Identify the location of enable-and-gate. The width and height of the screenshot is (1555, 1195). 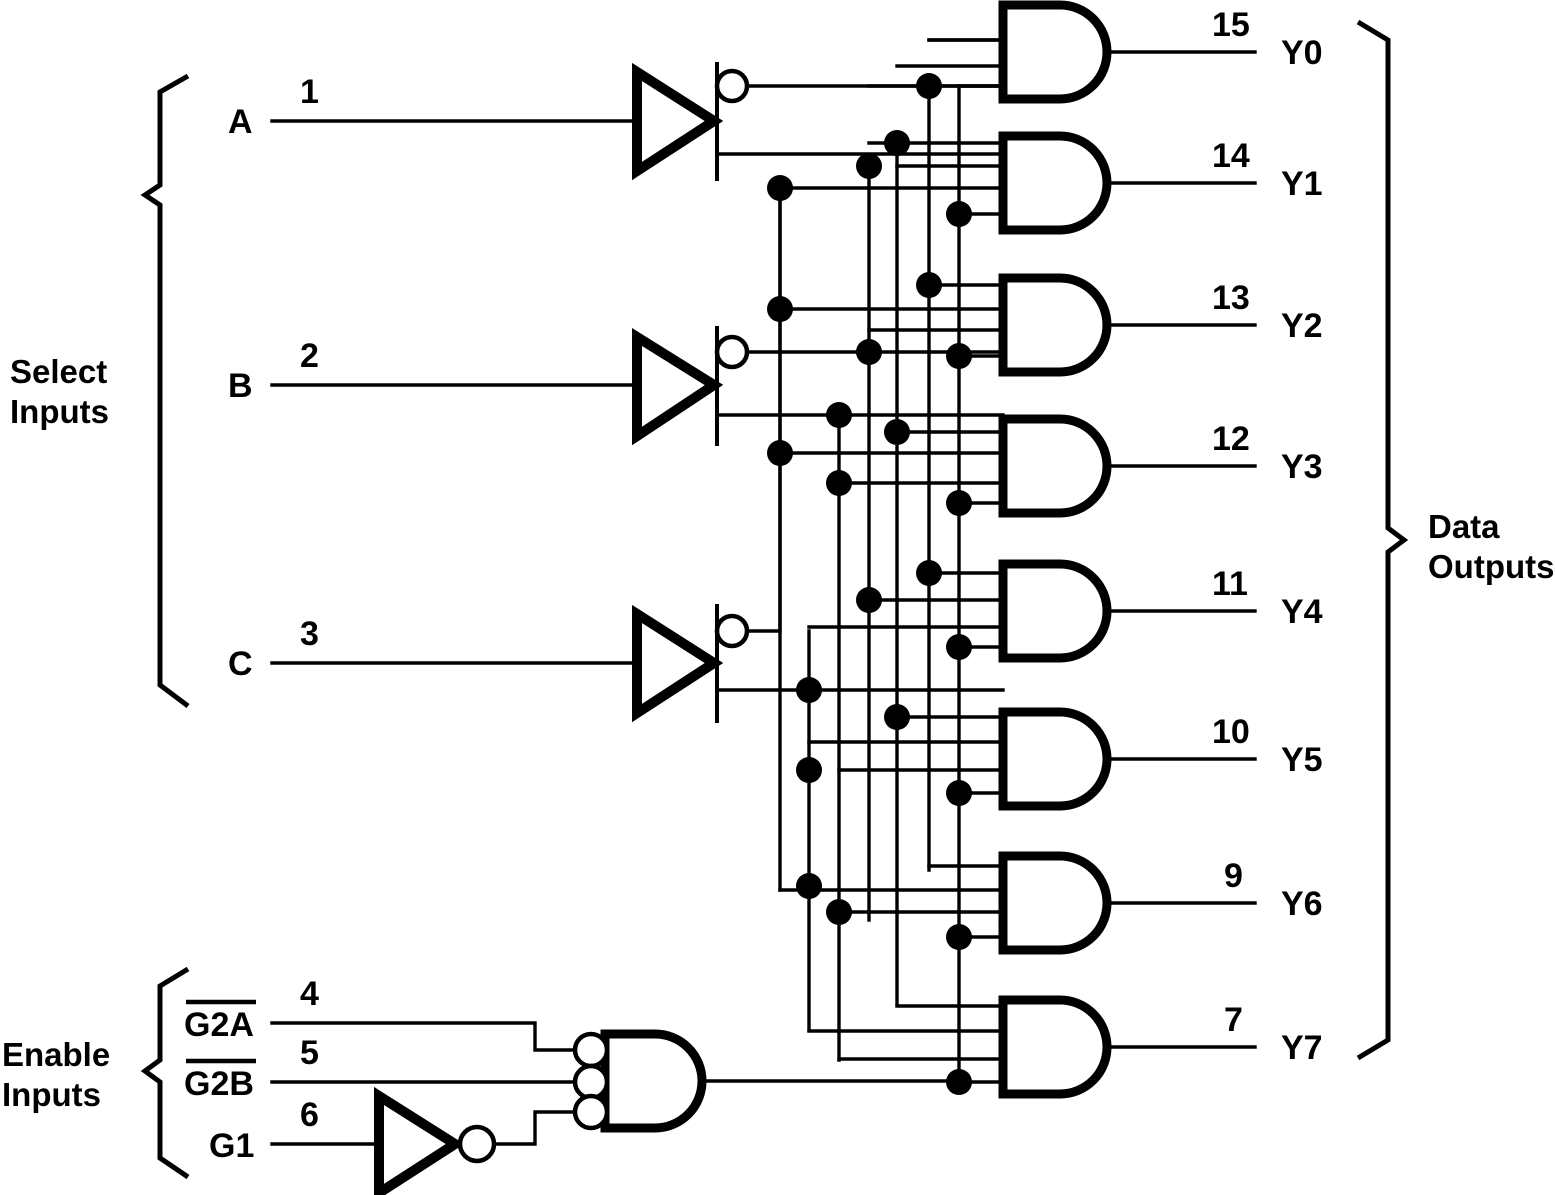
(766, 1081).